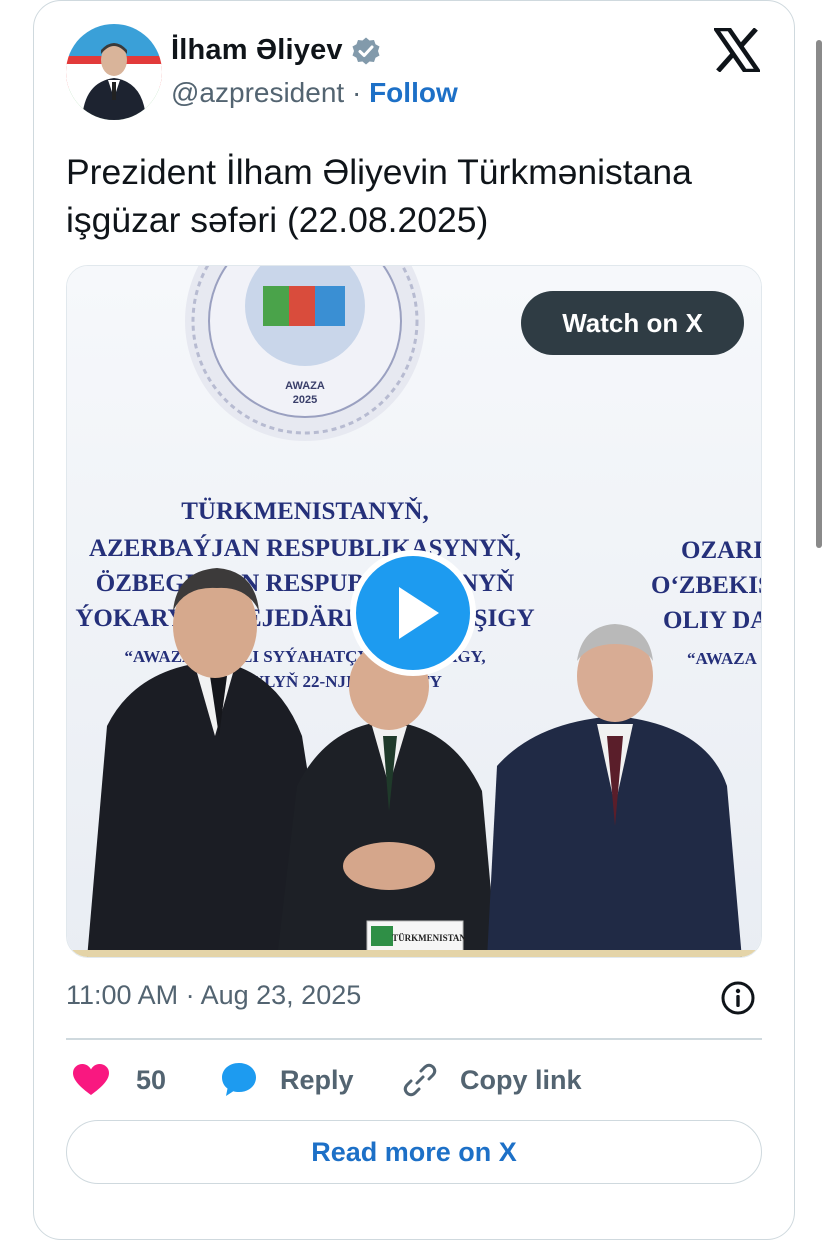  I want to click on nameplate-text: TÜRKMENISTAN, so click(429, 938).